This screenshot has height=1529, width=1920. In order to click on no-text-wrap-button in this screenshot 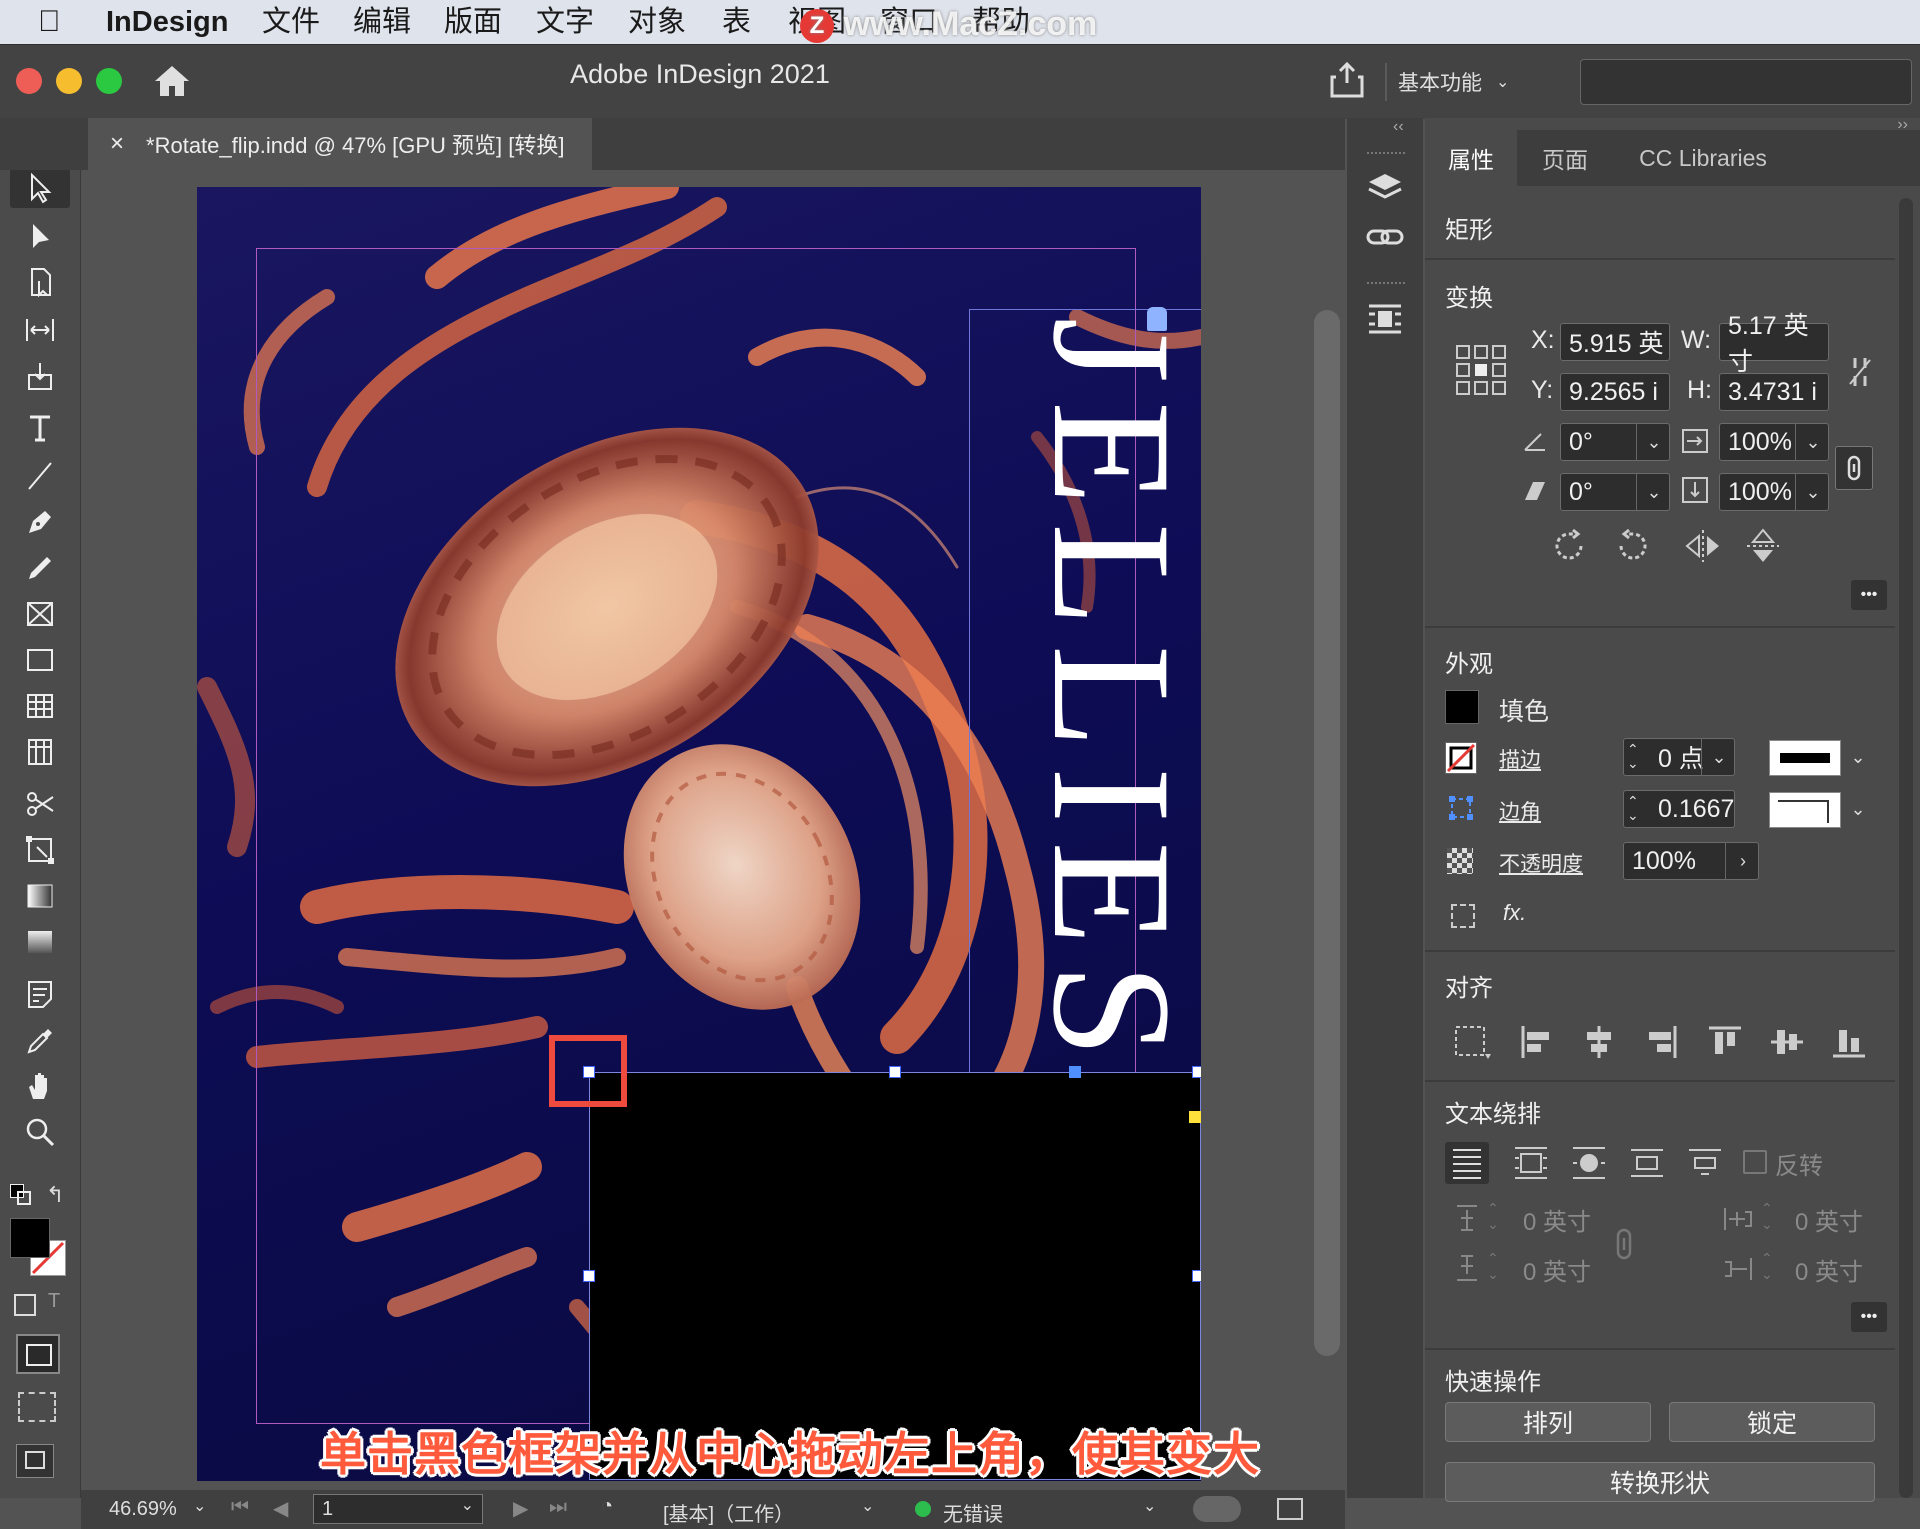, I will do `click(1467, 1163)`.